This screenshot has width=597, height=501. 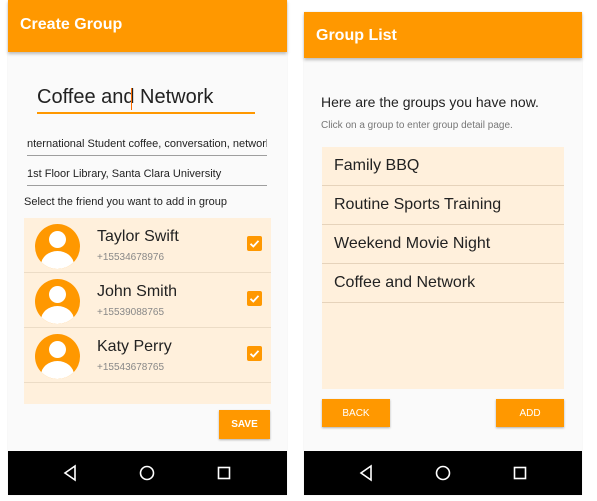 What do you see at coordinates (138, 236) in the screenshot?
I see `friend-name: Taylor Swift` at bounding box center [138, 236].